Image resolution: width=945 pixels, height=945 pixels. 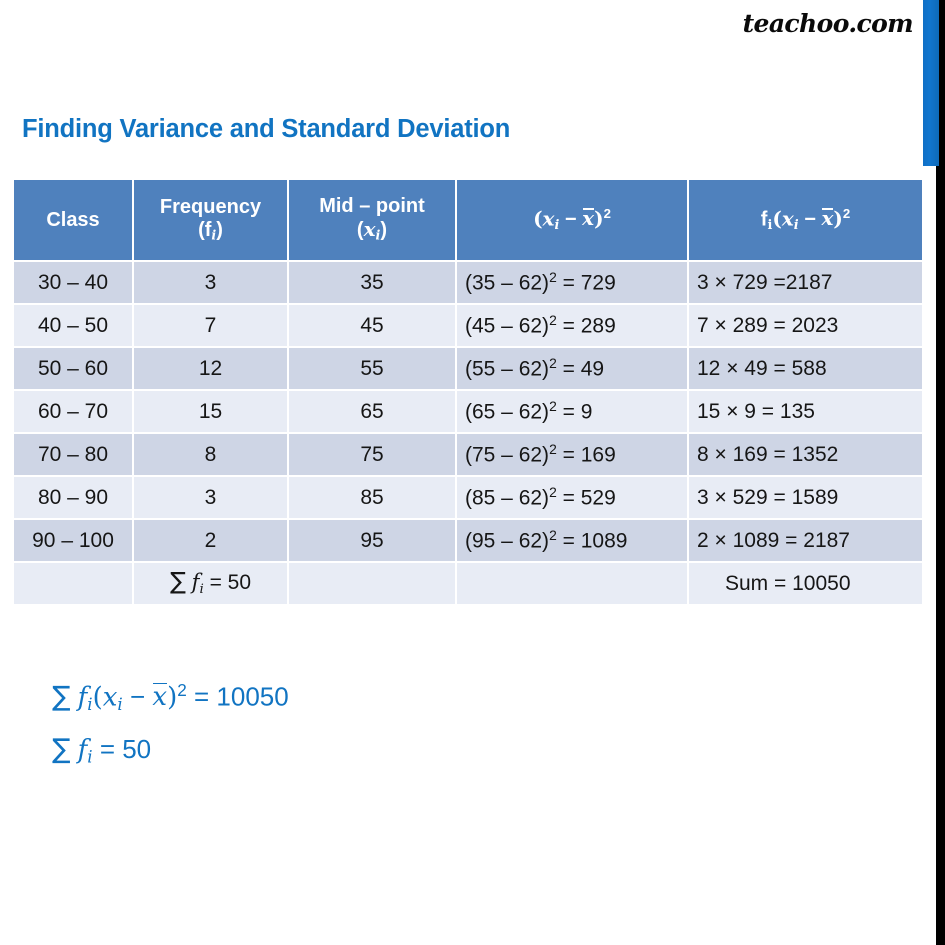 What do you see at coordinates (372, 368) in the screenshot?
I see `cell-midpoint: 55` at bounding box center [372, 368].